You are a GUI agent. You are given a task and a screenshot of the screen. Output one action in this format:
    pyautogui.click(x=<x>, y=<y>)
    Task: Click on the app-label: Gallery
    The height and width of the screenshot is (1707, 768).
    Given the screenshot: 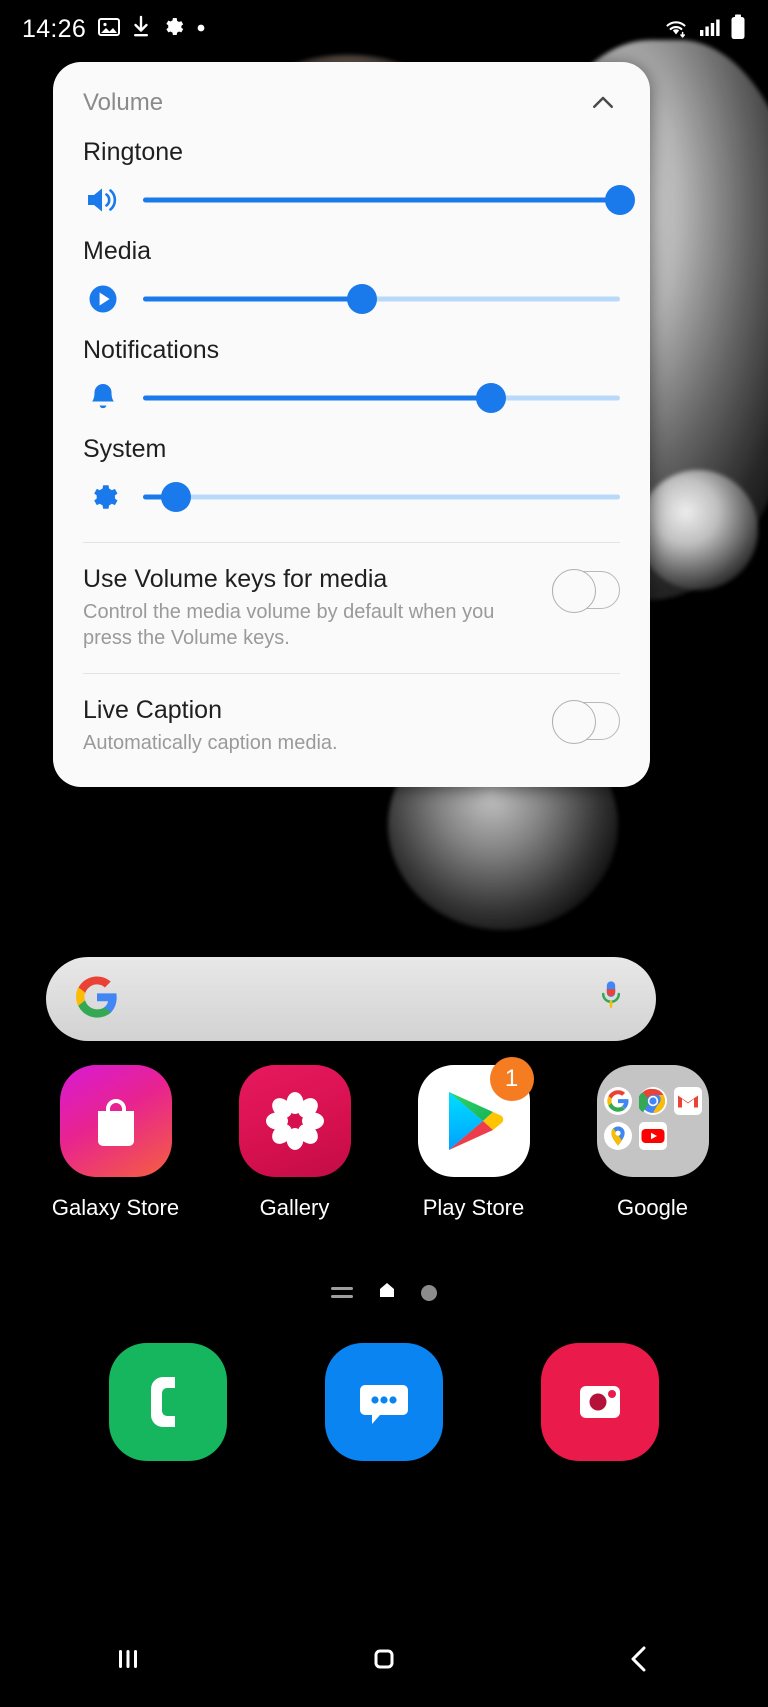 What is the action you would take?
    pyautogui.click(x=294, y=1207)
    